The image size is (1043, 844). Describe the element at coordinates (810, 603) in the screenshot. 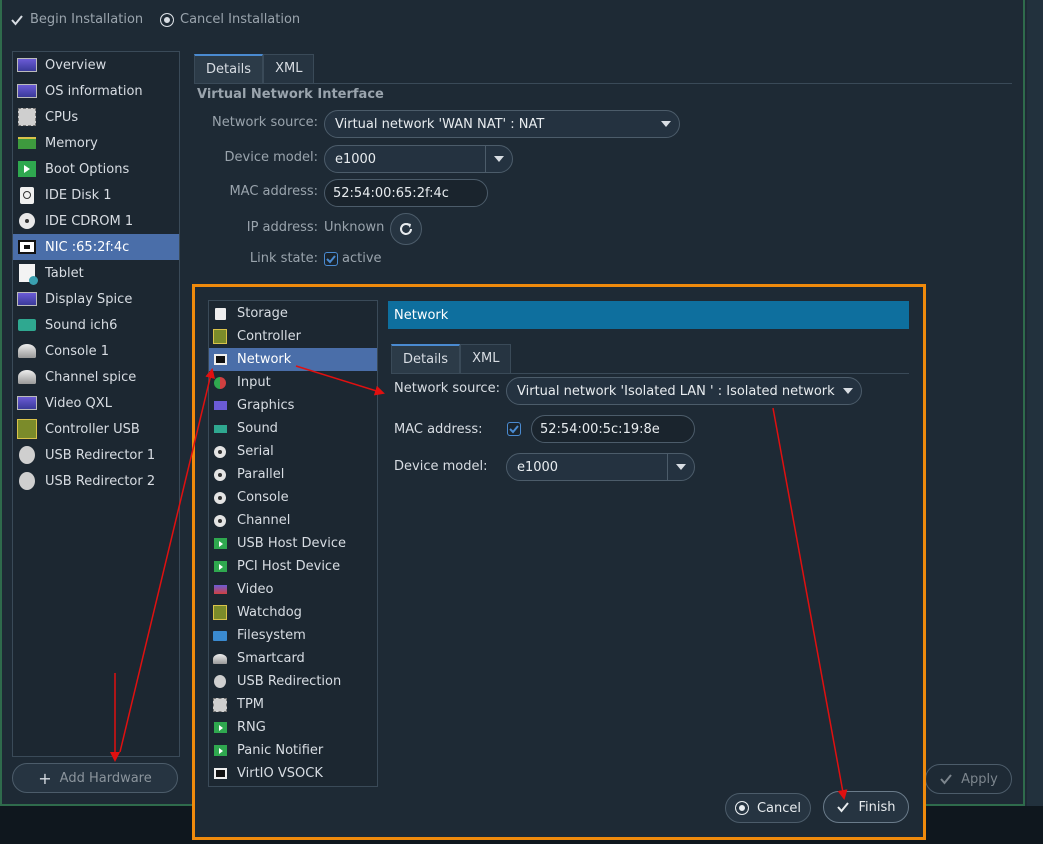

I see `arrow-to-finish` at that location.